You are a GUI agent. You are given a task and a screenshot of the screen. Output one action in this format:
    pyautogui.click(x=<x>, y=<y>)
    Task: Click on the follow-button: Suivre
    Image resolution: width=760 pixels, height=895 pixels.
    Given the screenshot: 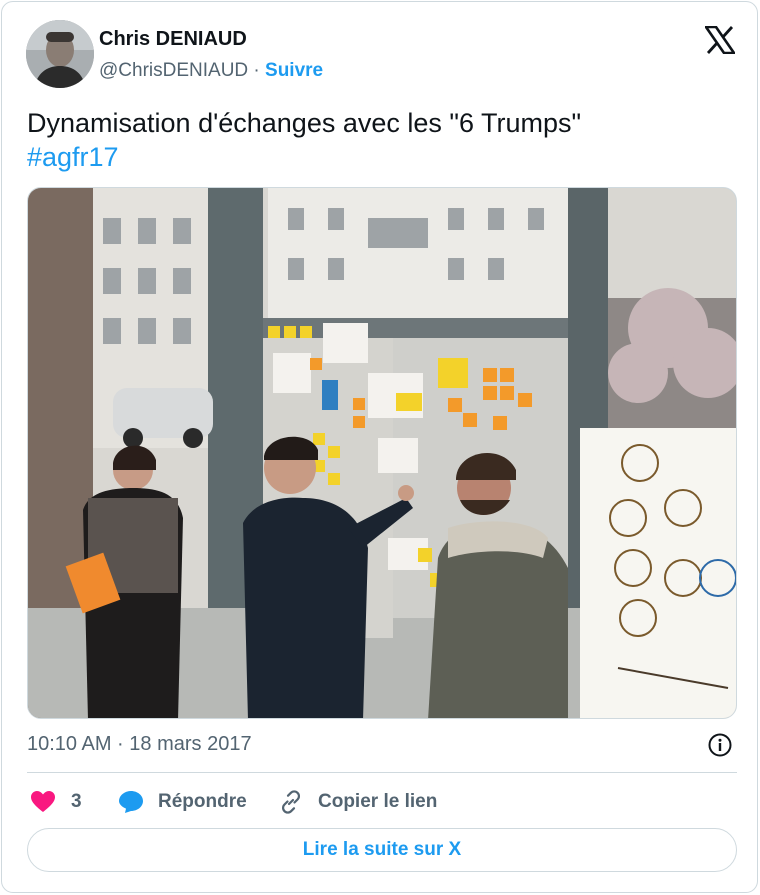 What is the action you would take?
    pyautogui.click(x=294, y=70)
    